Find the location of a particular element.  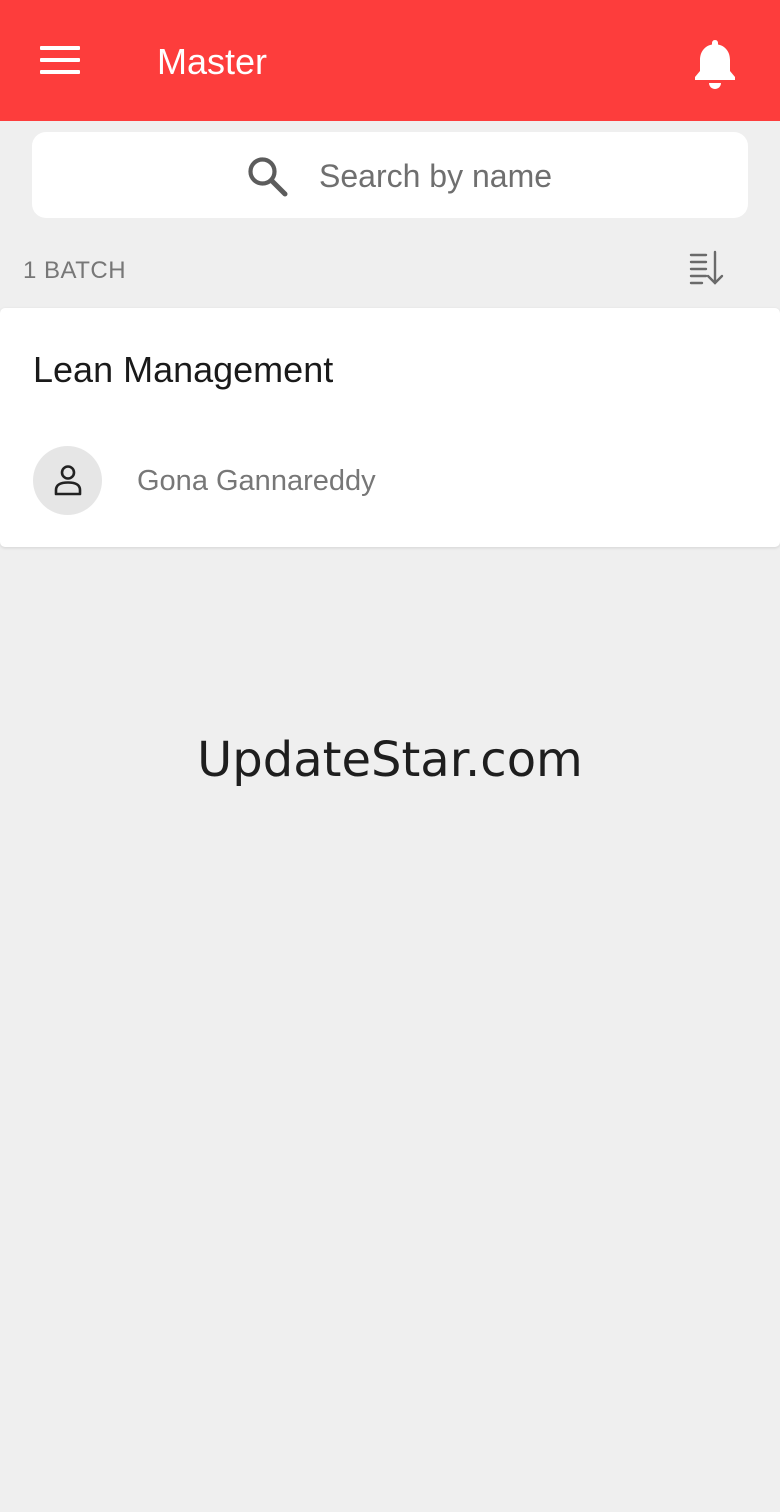

sort-button is located at coordinates (707, 269).